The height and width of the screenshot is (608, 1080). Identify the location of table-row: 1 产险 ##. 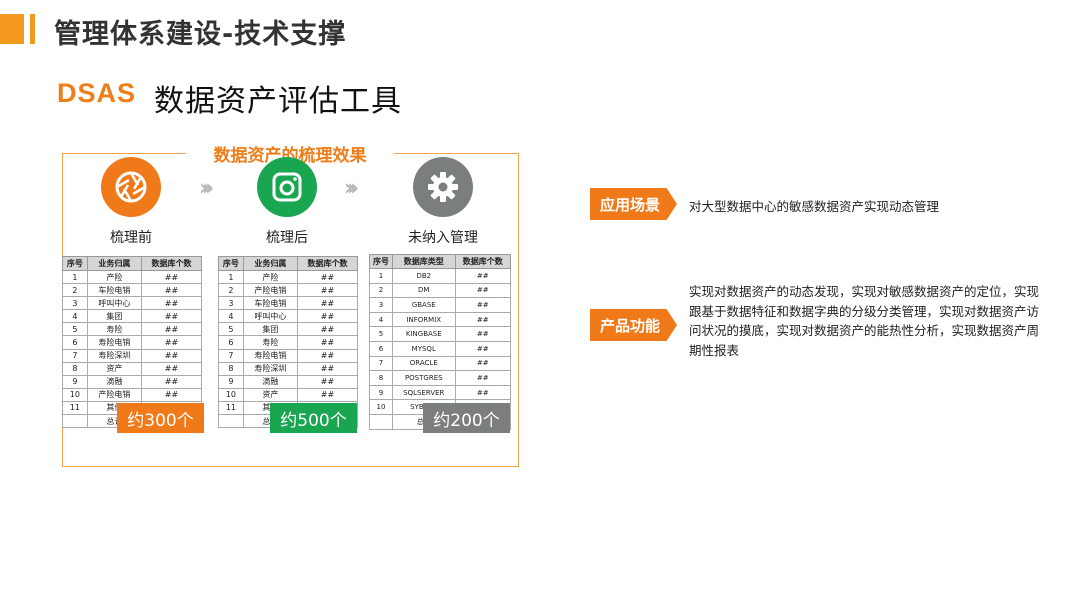
(132, 277).